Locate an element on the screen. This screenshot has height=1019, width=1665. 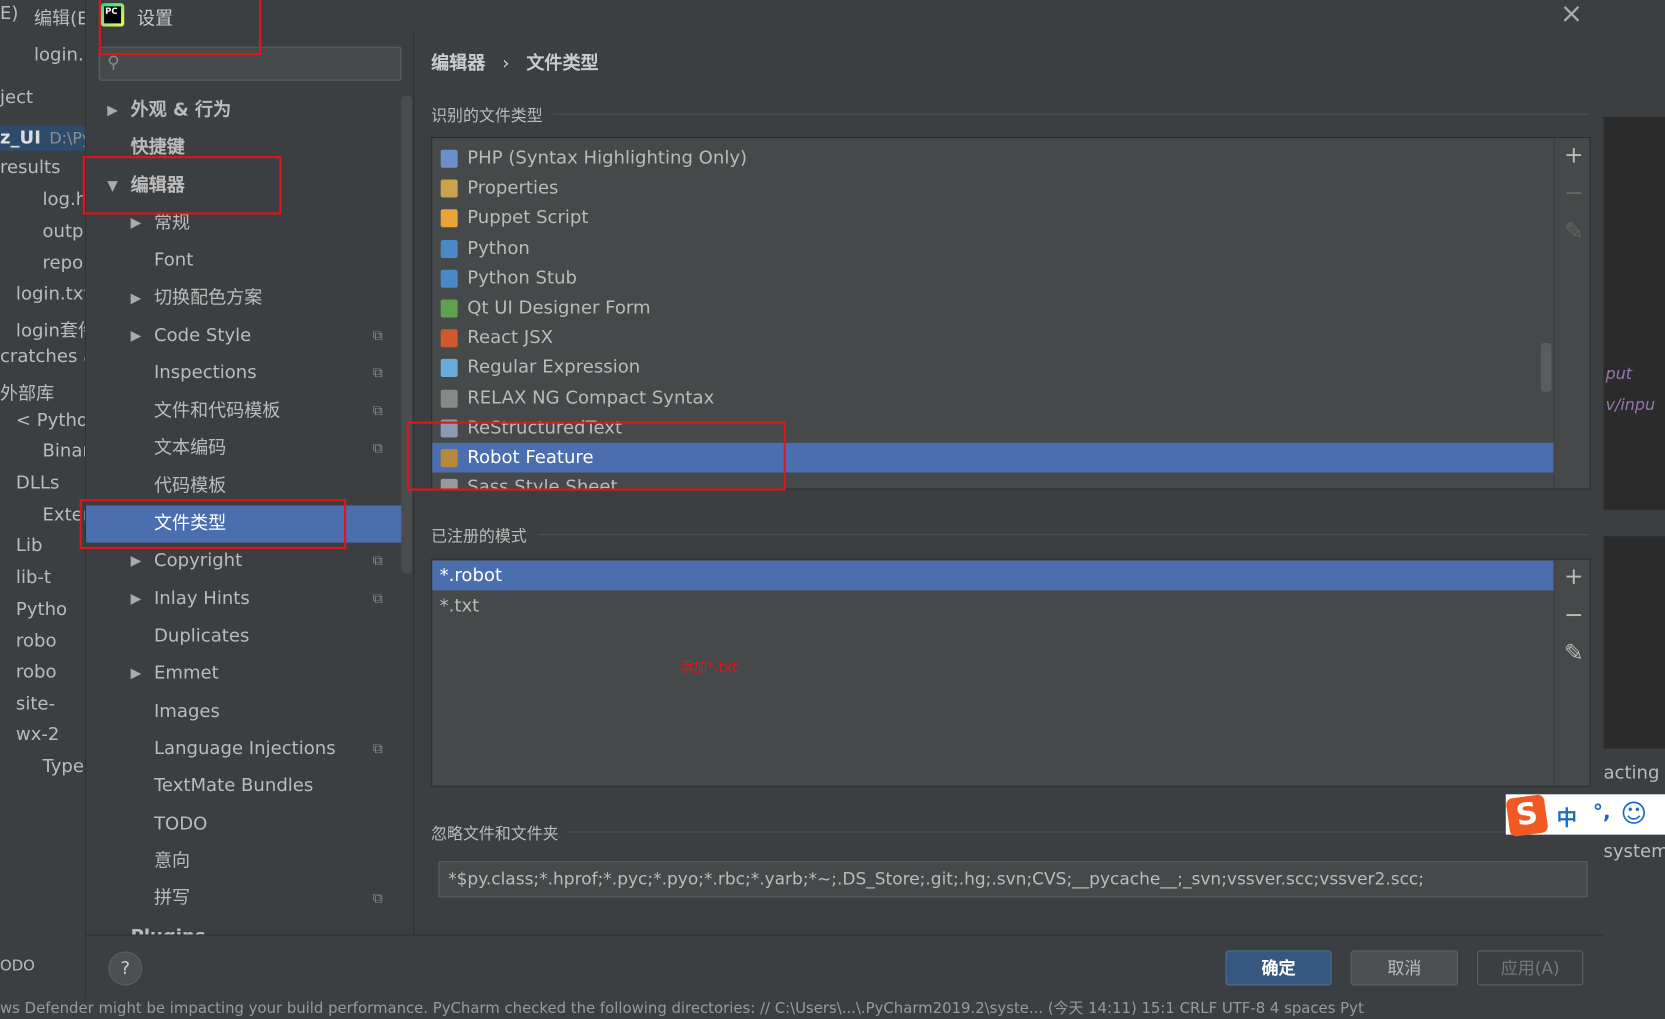
pattern-item: *.robot is located at coordinates (993, 575).